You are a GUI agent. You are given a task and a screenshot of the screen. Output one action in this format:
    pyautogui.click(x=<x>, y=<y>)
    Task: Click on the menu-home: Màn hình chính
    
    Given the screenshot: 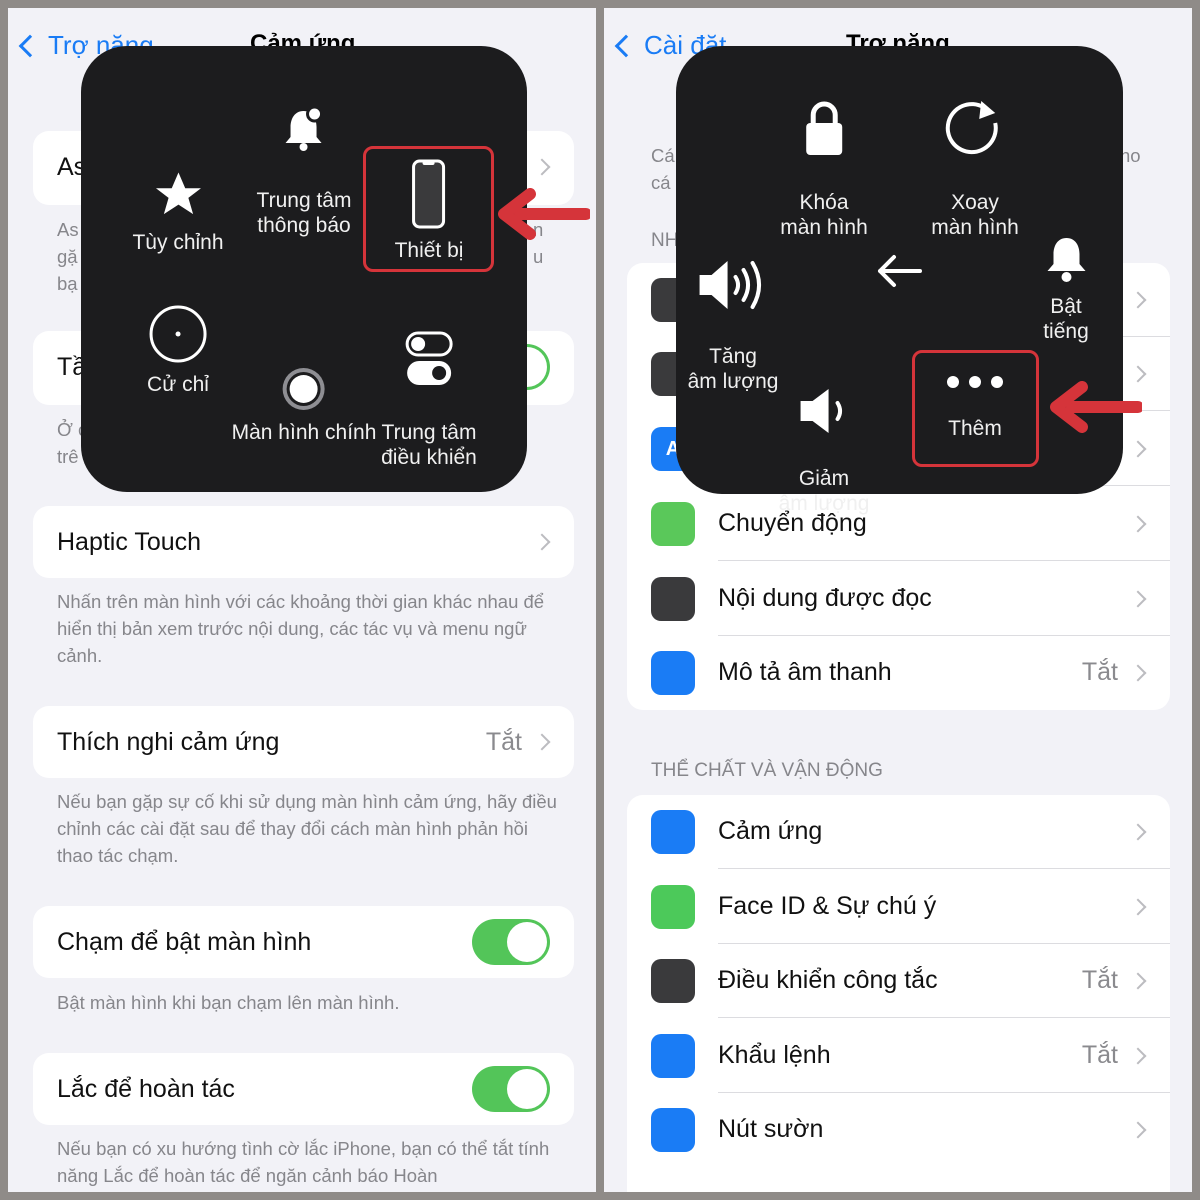 What is the action you would take?
    pyautogui.click(x=304, y=405)
    